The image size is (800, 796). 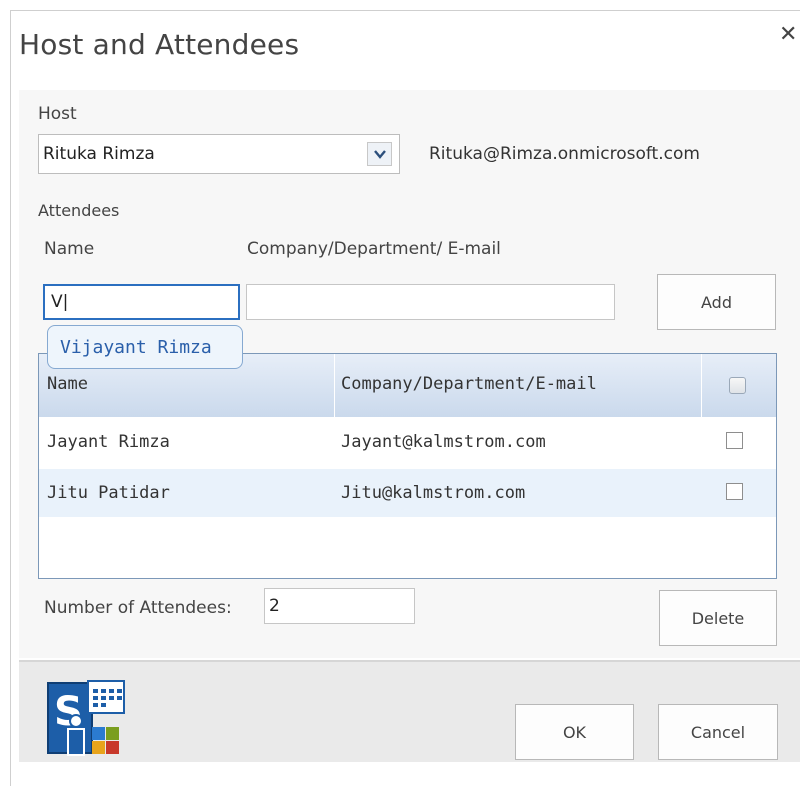 I want to click on select-all-checkbox, so click(x=737, y=385).